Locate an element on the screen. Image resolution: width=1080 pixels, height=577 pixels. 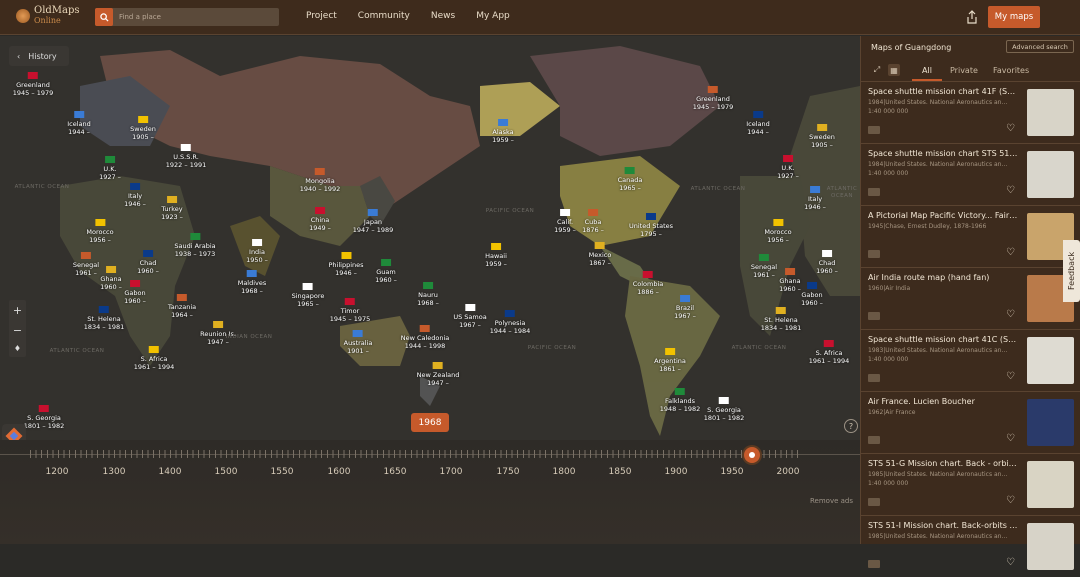
country-label: Argentina 1861 – is located at coordinates (670, 360).